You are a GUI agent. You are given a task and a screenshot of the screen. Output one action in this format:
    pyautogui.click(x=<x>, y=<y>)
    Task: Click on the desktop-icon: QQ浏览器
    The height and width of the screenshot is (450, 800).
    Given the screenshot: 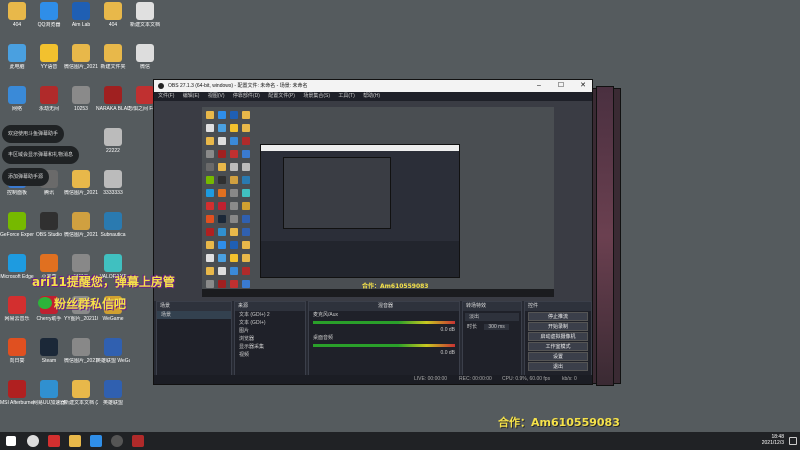 What is the action you would take?
    pyautogui.click(x=49, y=15)
    